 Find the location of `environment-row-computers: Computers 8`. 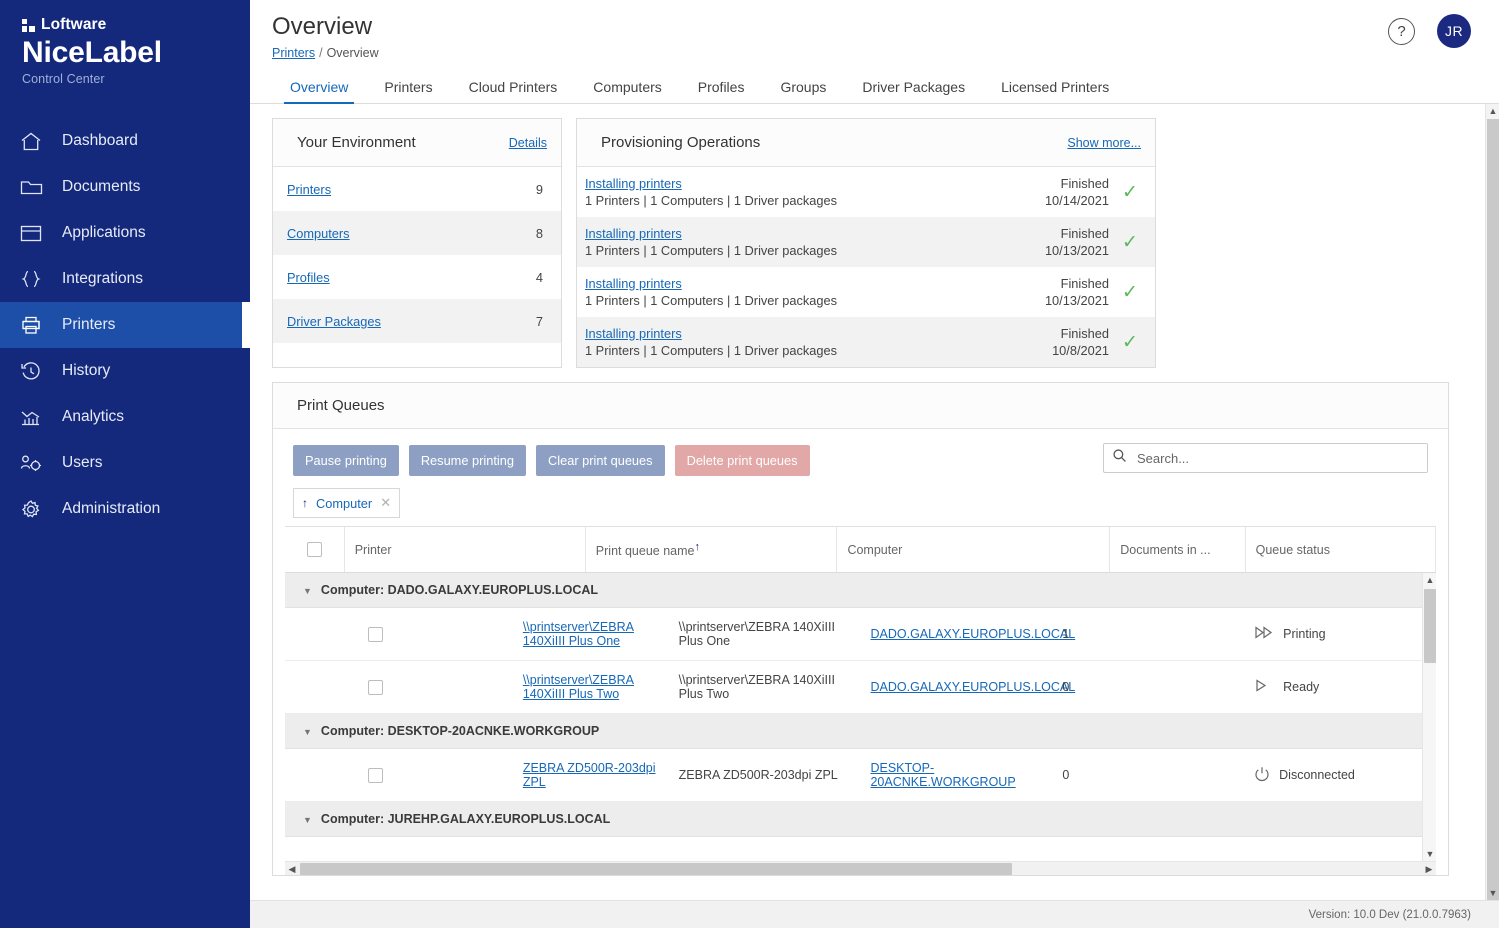

environment-row-computers: Computers 8 is located at coordinates (417, 233).